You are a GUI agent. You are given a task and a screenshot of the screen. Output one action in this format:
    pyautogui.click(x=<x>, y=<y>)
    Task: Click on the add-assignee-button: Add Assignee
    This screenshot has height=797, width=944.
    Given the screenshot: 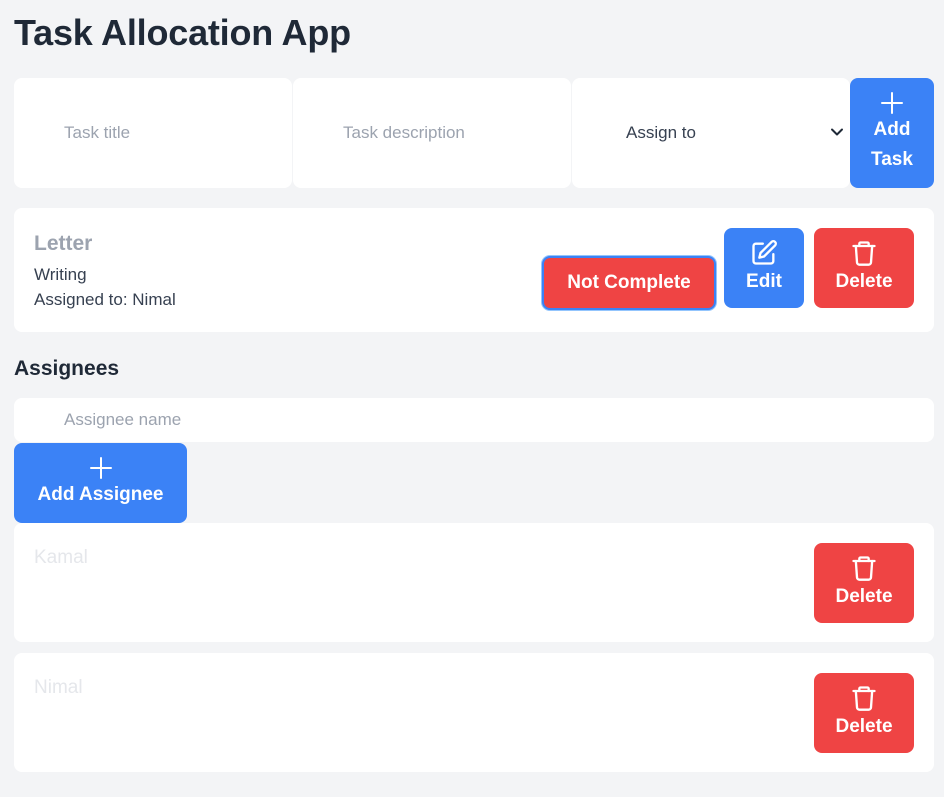 What is the action you would take?
    pyautogui.click(x=100, y=483)
    